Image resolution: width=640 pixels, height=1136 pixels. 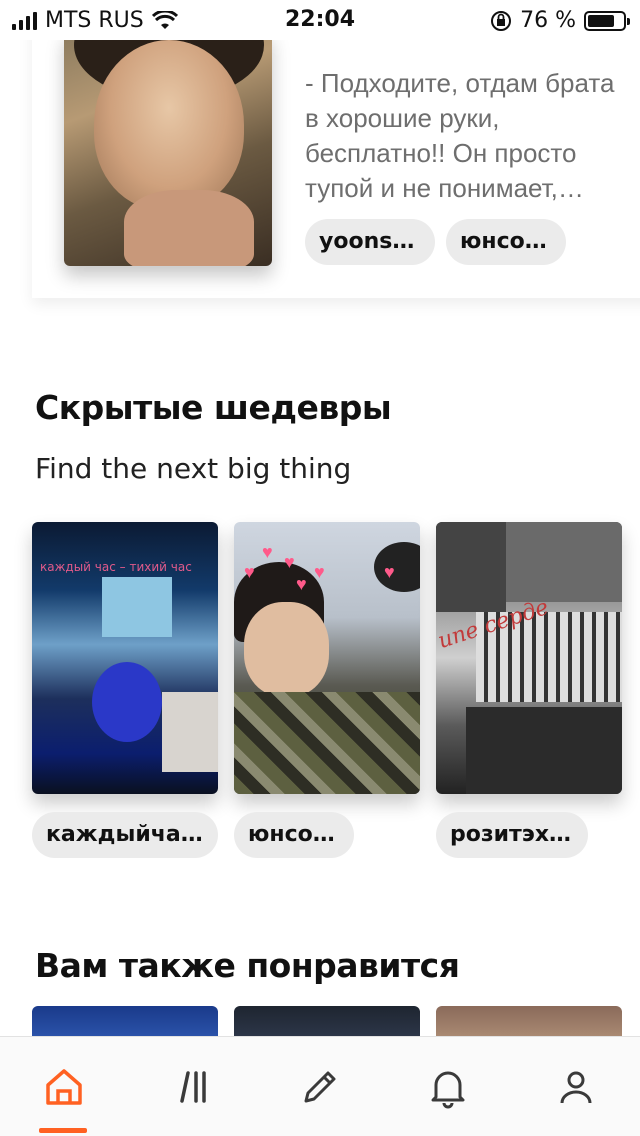 I want to click on battery-percent: 76 %, so click(x=548, y=20).